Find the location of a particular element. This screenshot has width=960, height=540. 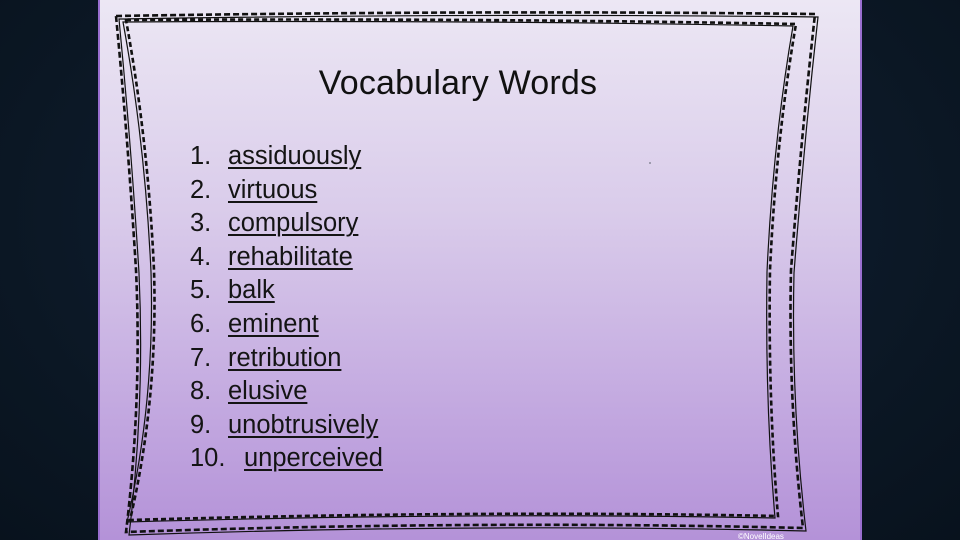

list-item: 7. retribution is located at coordinates (286, 359).